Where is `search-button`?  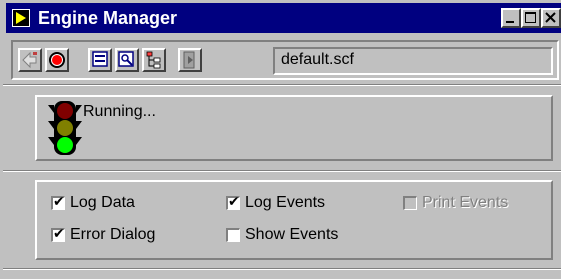 search-button is located at coordinates (127, 60).